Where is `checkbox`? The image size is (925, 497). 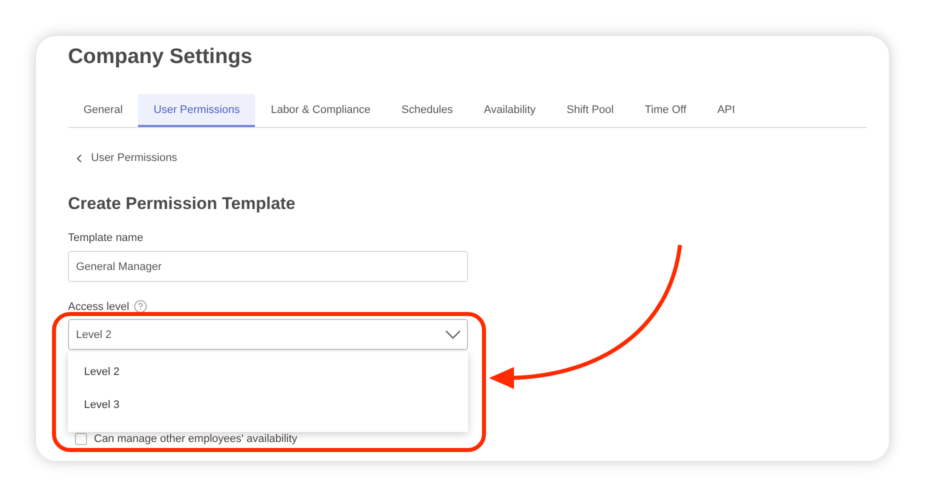 checkbox is located at coordinates (81, 439).